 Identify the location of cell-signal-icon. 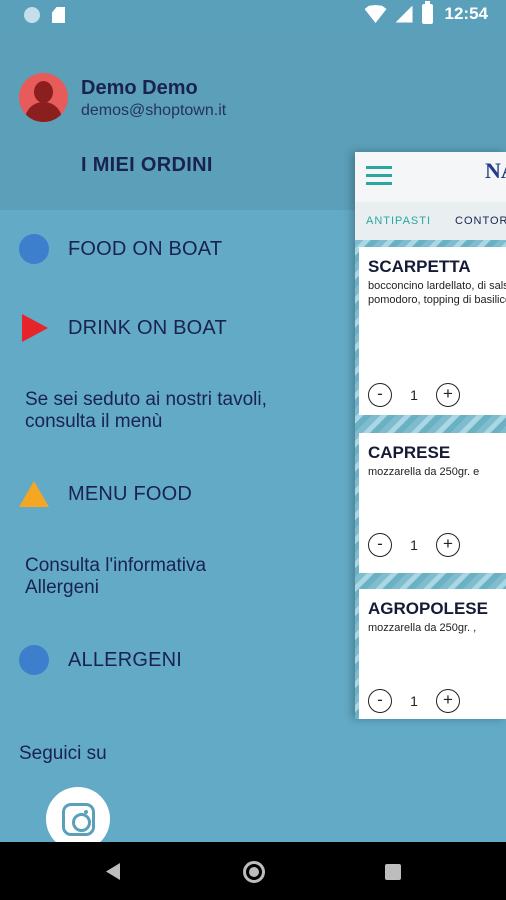
(404, 14).